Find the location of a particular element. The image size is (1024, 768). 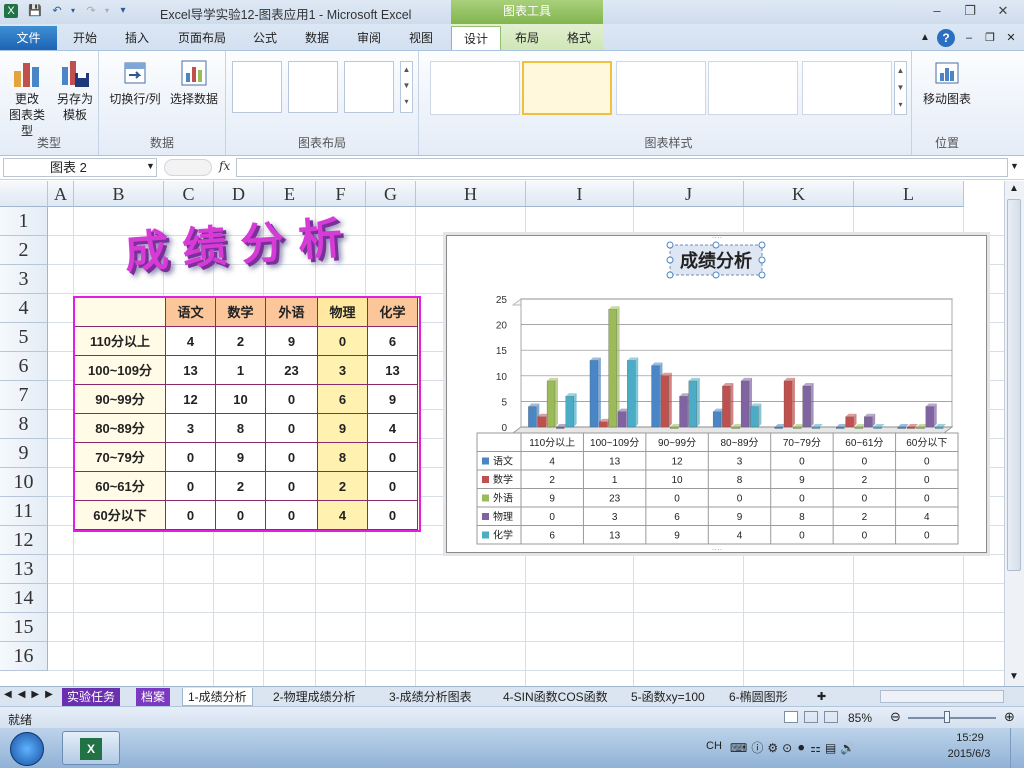

undo-dropdown-icon: ▾ is located at coordinates (73, 11).